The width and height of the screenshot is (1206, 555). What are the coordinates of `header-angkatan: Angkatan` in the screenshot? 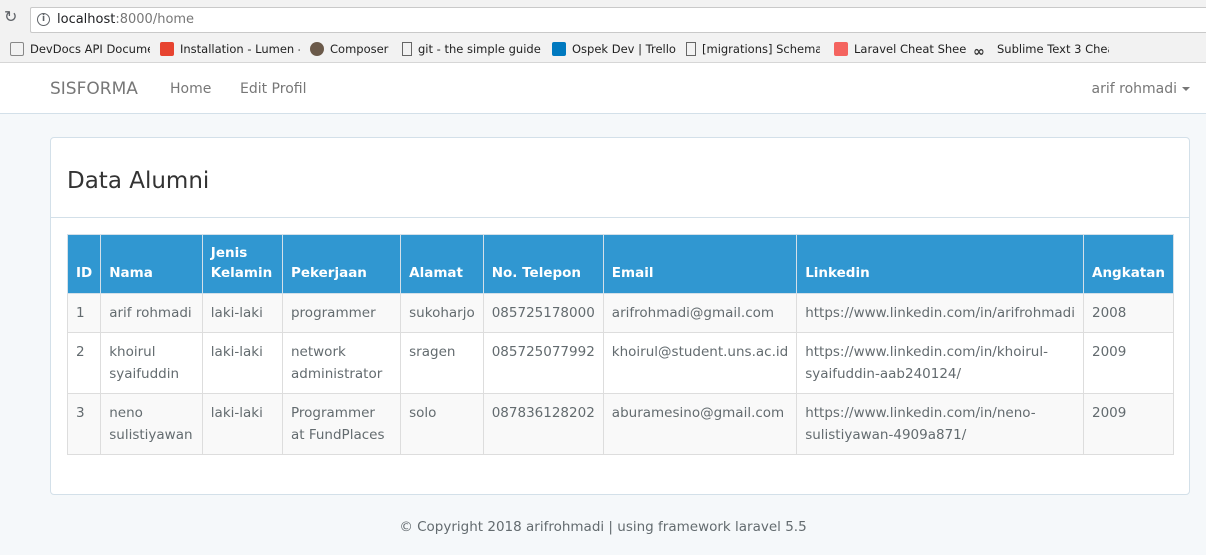 It's located at (1128, 264).